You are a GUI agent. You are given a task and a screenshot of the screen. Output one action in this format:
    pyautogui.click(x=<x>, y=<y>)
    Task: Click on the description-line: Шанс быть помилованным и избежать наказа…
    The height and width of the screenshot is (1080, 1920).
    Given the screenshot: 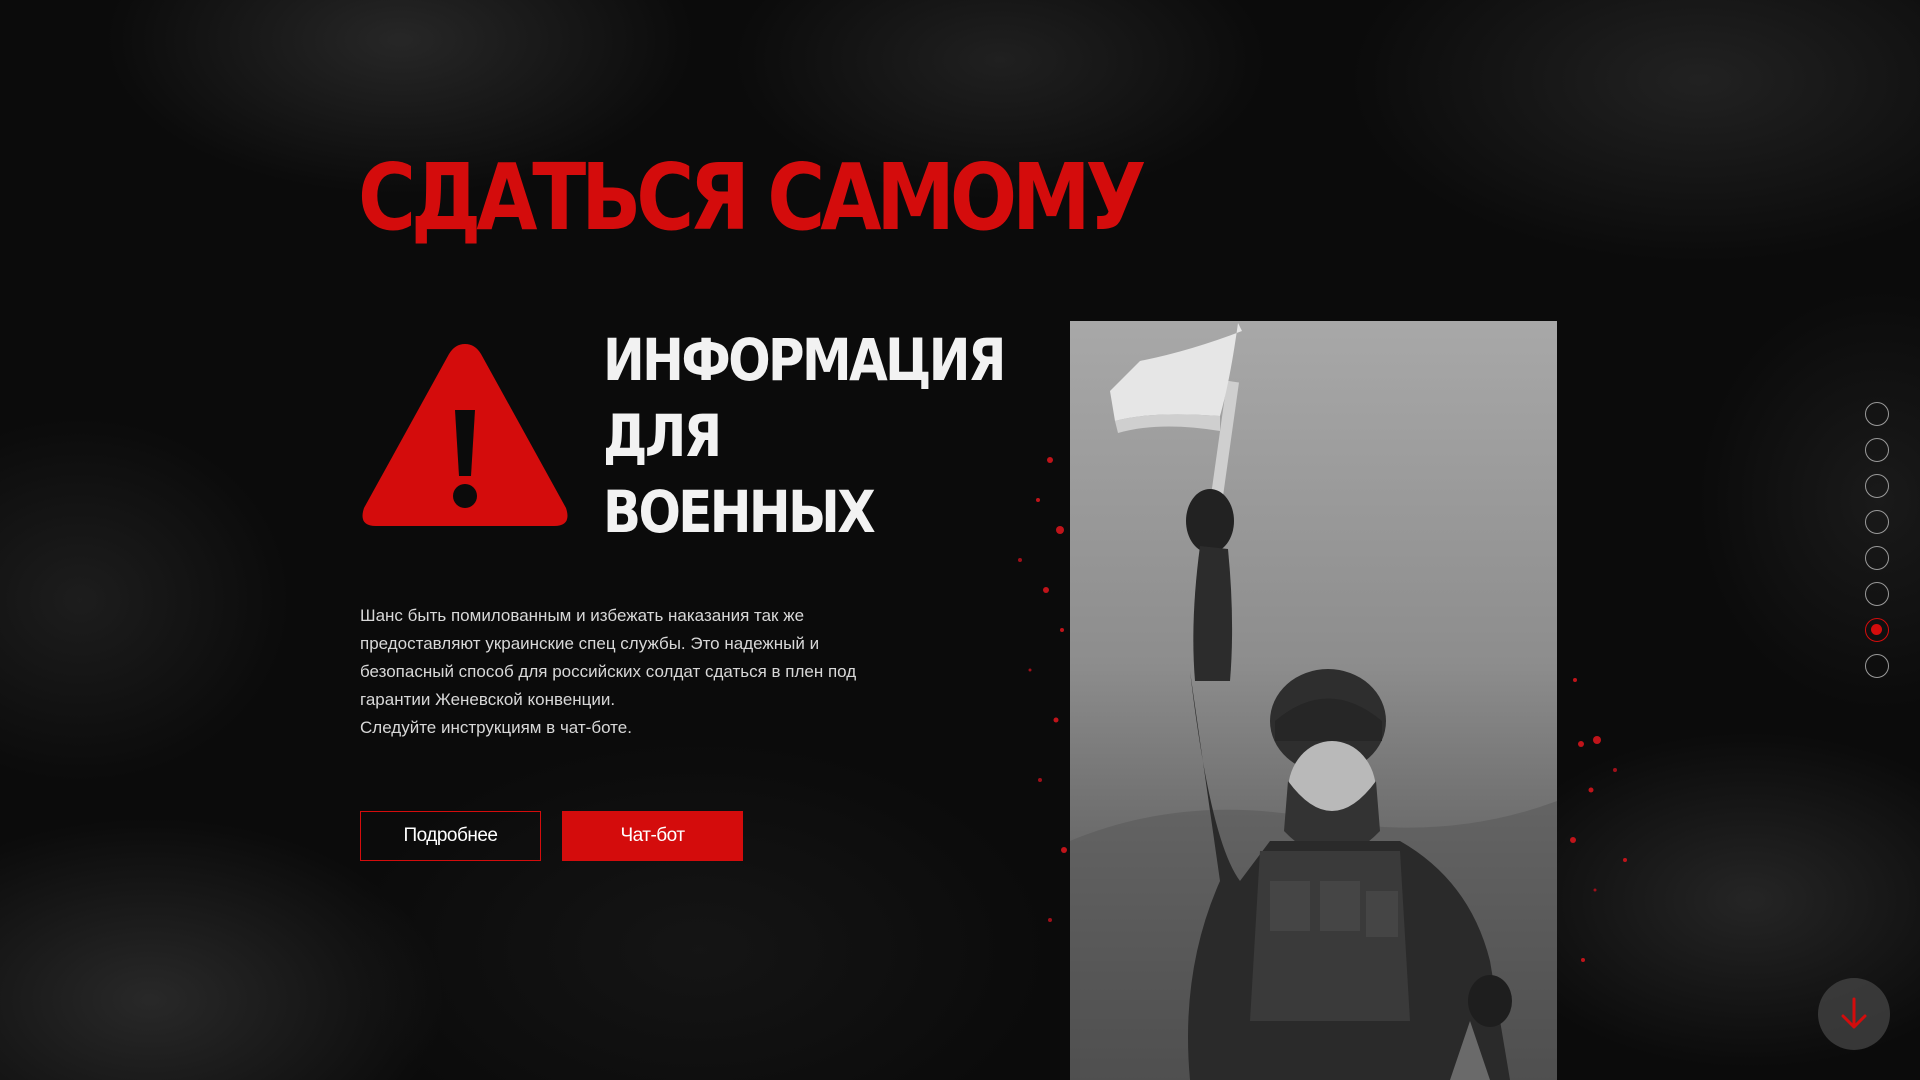 What is the action you would take?
    pyautogui.click(x=582, y=615)
    